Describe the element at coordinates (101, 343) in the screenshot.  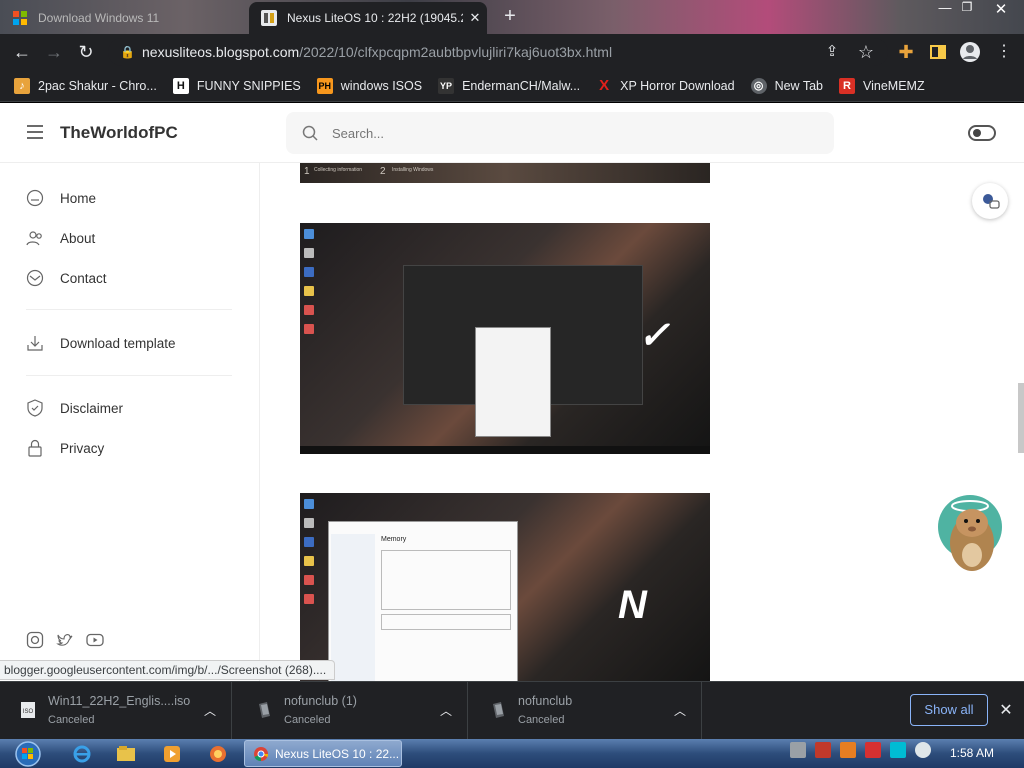
I see `sidebar-item-download-template: Download template` at that location.